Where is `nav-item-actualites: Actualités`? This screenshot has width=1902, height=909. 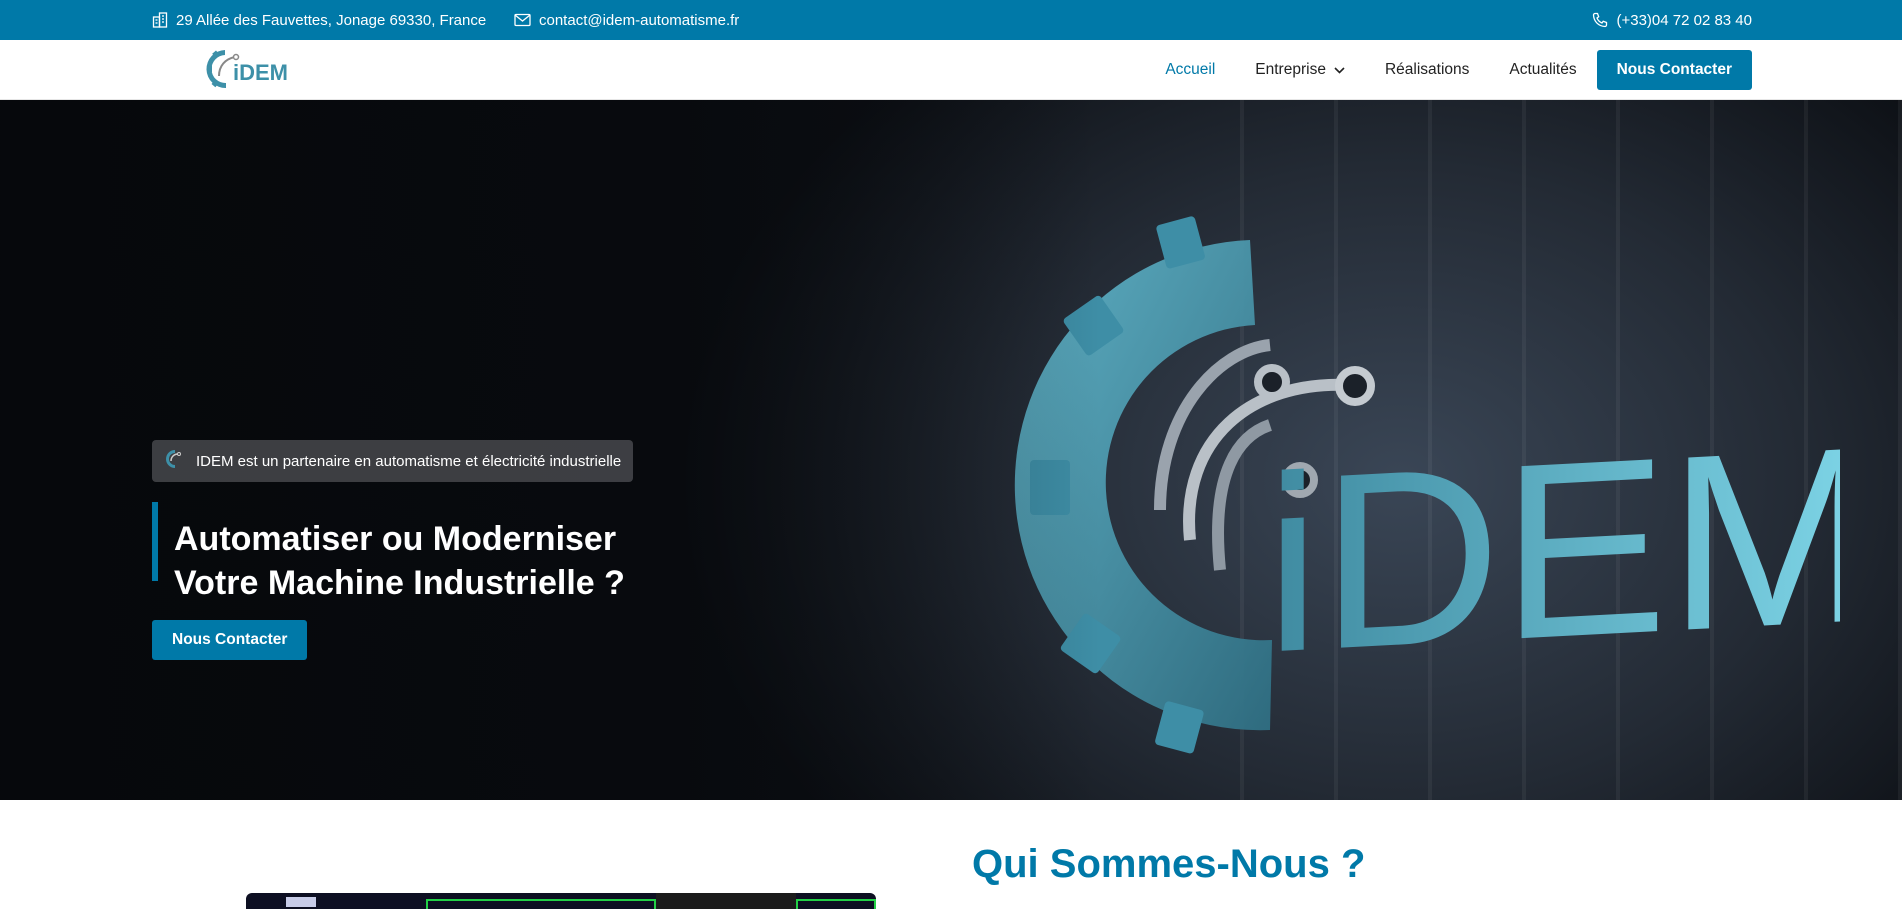 nav-item-actualites: Actualités is located at coordinates (1542, 70).